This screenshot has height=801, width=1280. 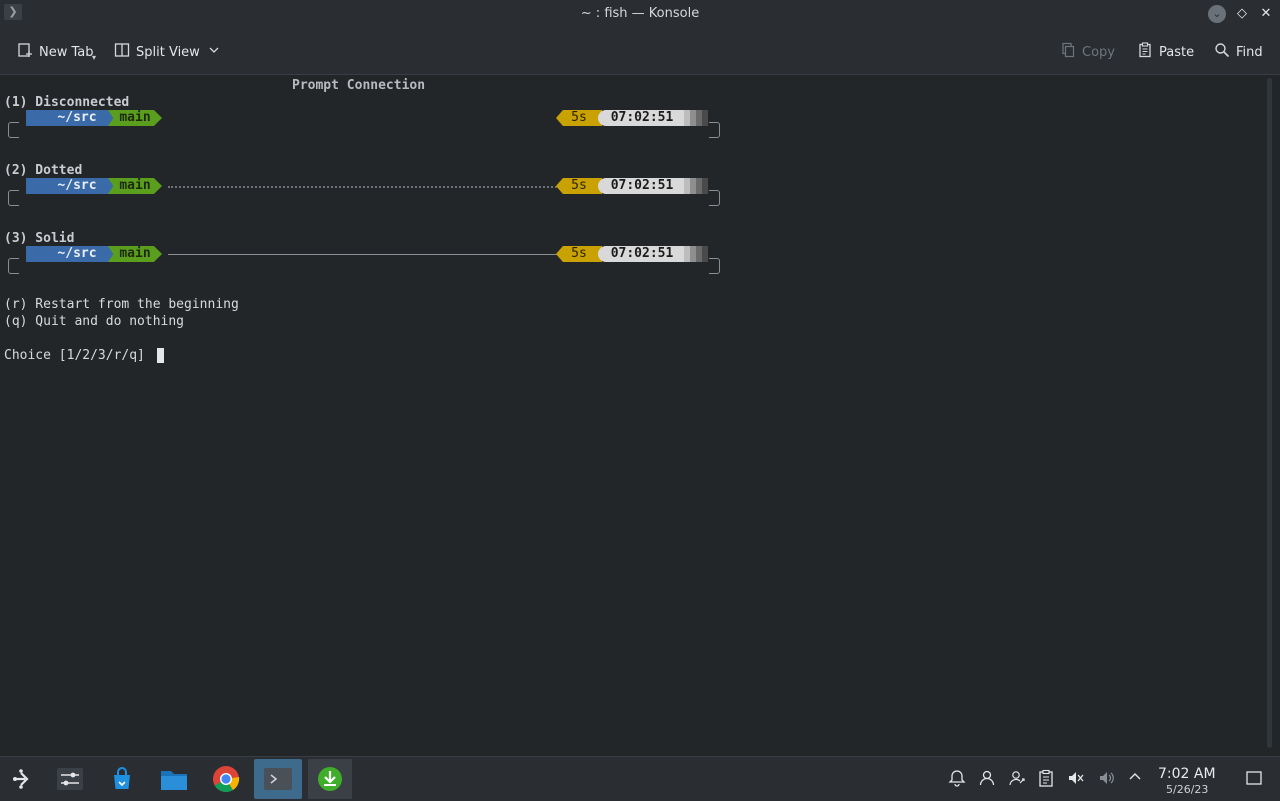 I want to click on find-label: Find, so click(x=1249, y=52).